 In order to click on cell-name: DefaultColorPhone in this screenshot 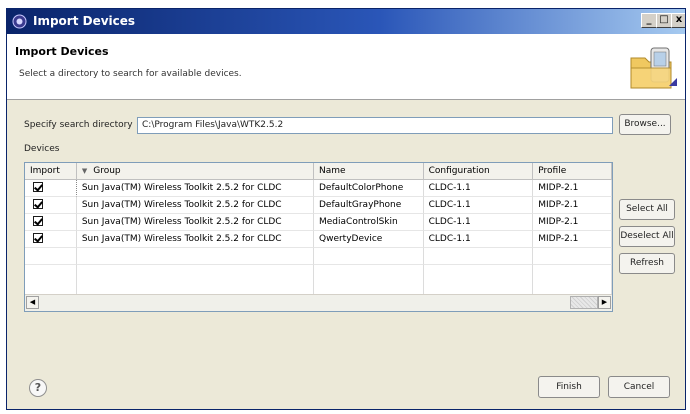, I will do `click(369, 188)`.